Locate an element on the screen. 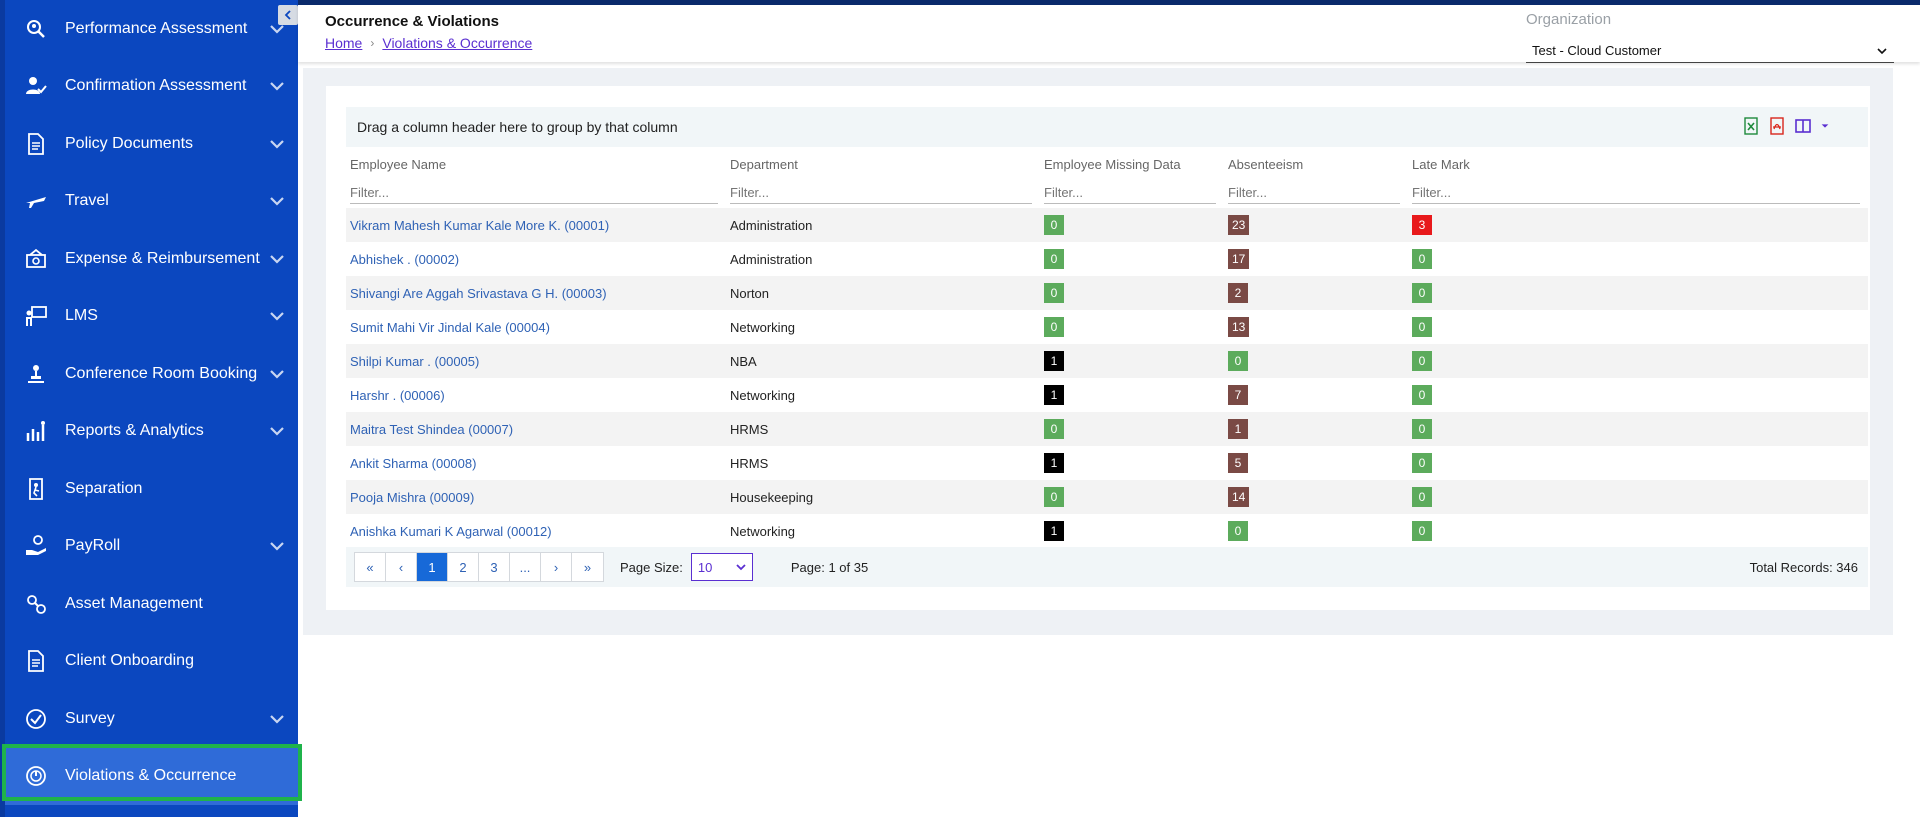 The height and width of the screenshot is (817, 1920). pager-prev-button: ‹ is located at coordinates (401, 567).